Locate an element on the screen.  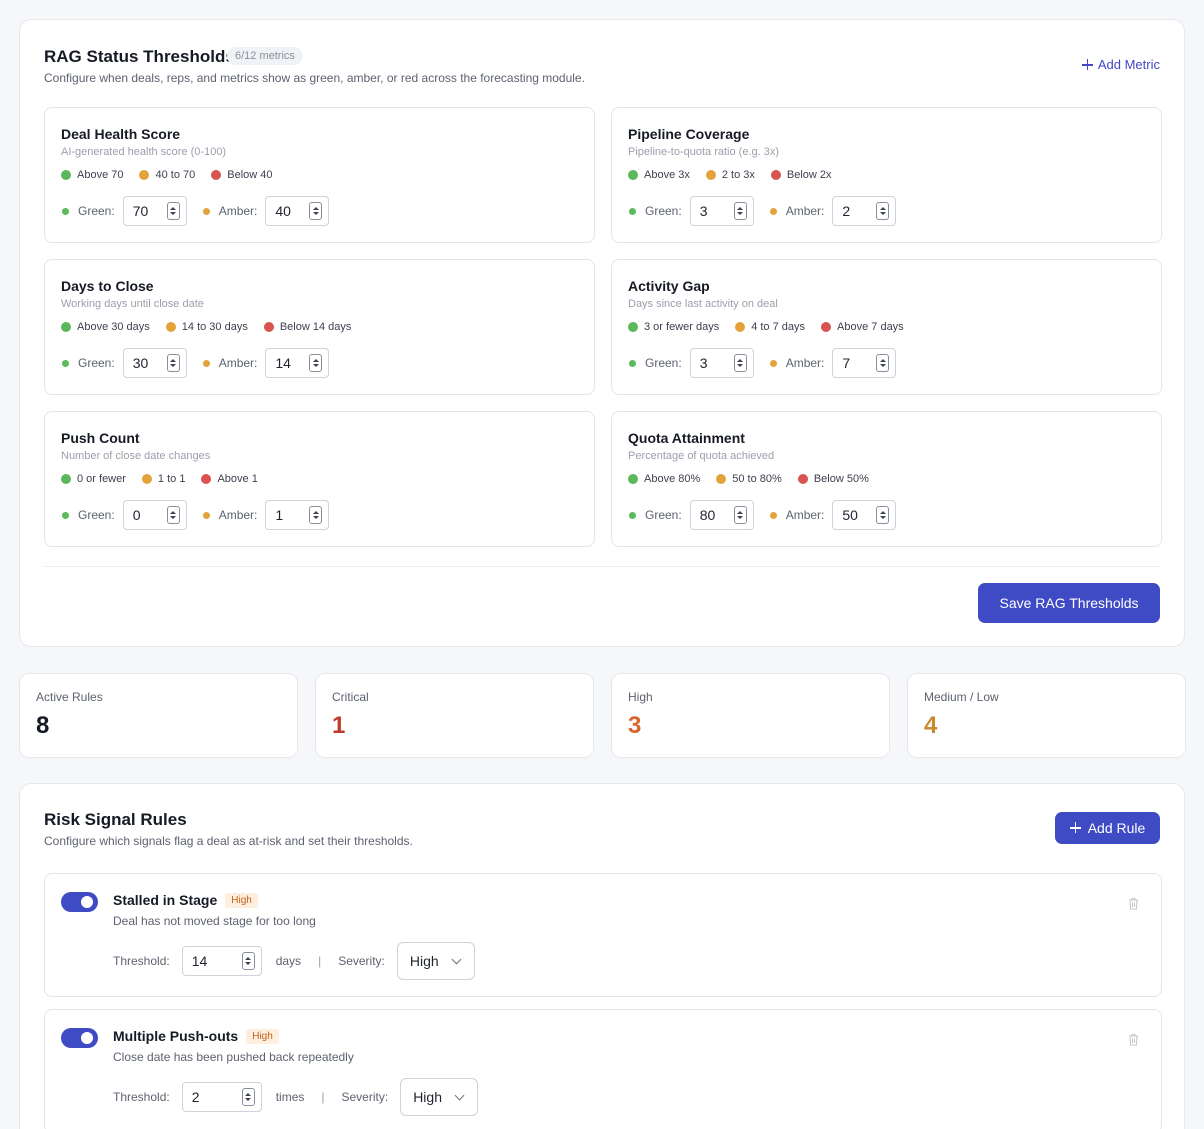
legend-green: Above 3x is located at coordinates (659, 175).